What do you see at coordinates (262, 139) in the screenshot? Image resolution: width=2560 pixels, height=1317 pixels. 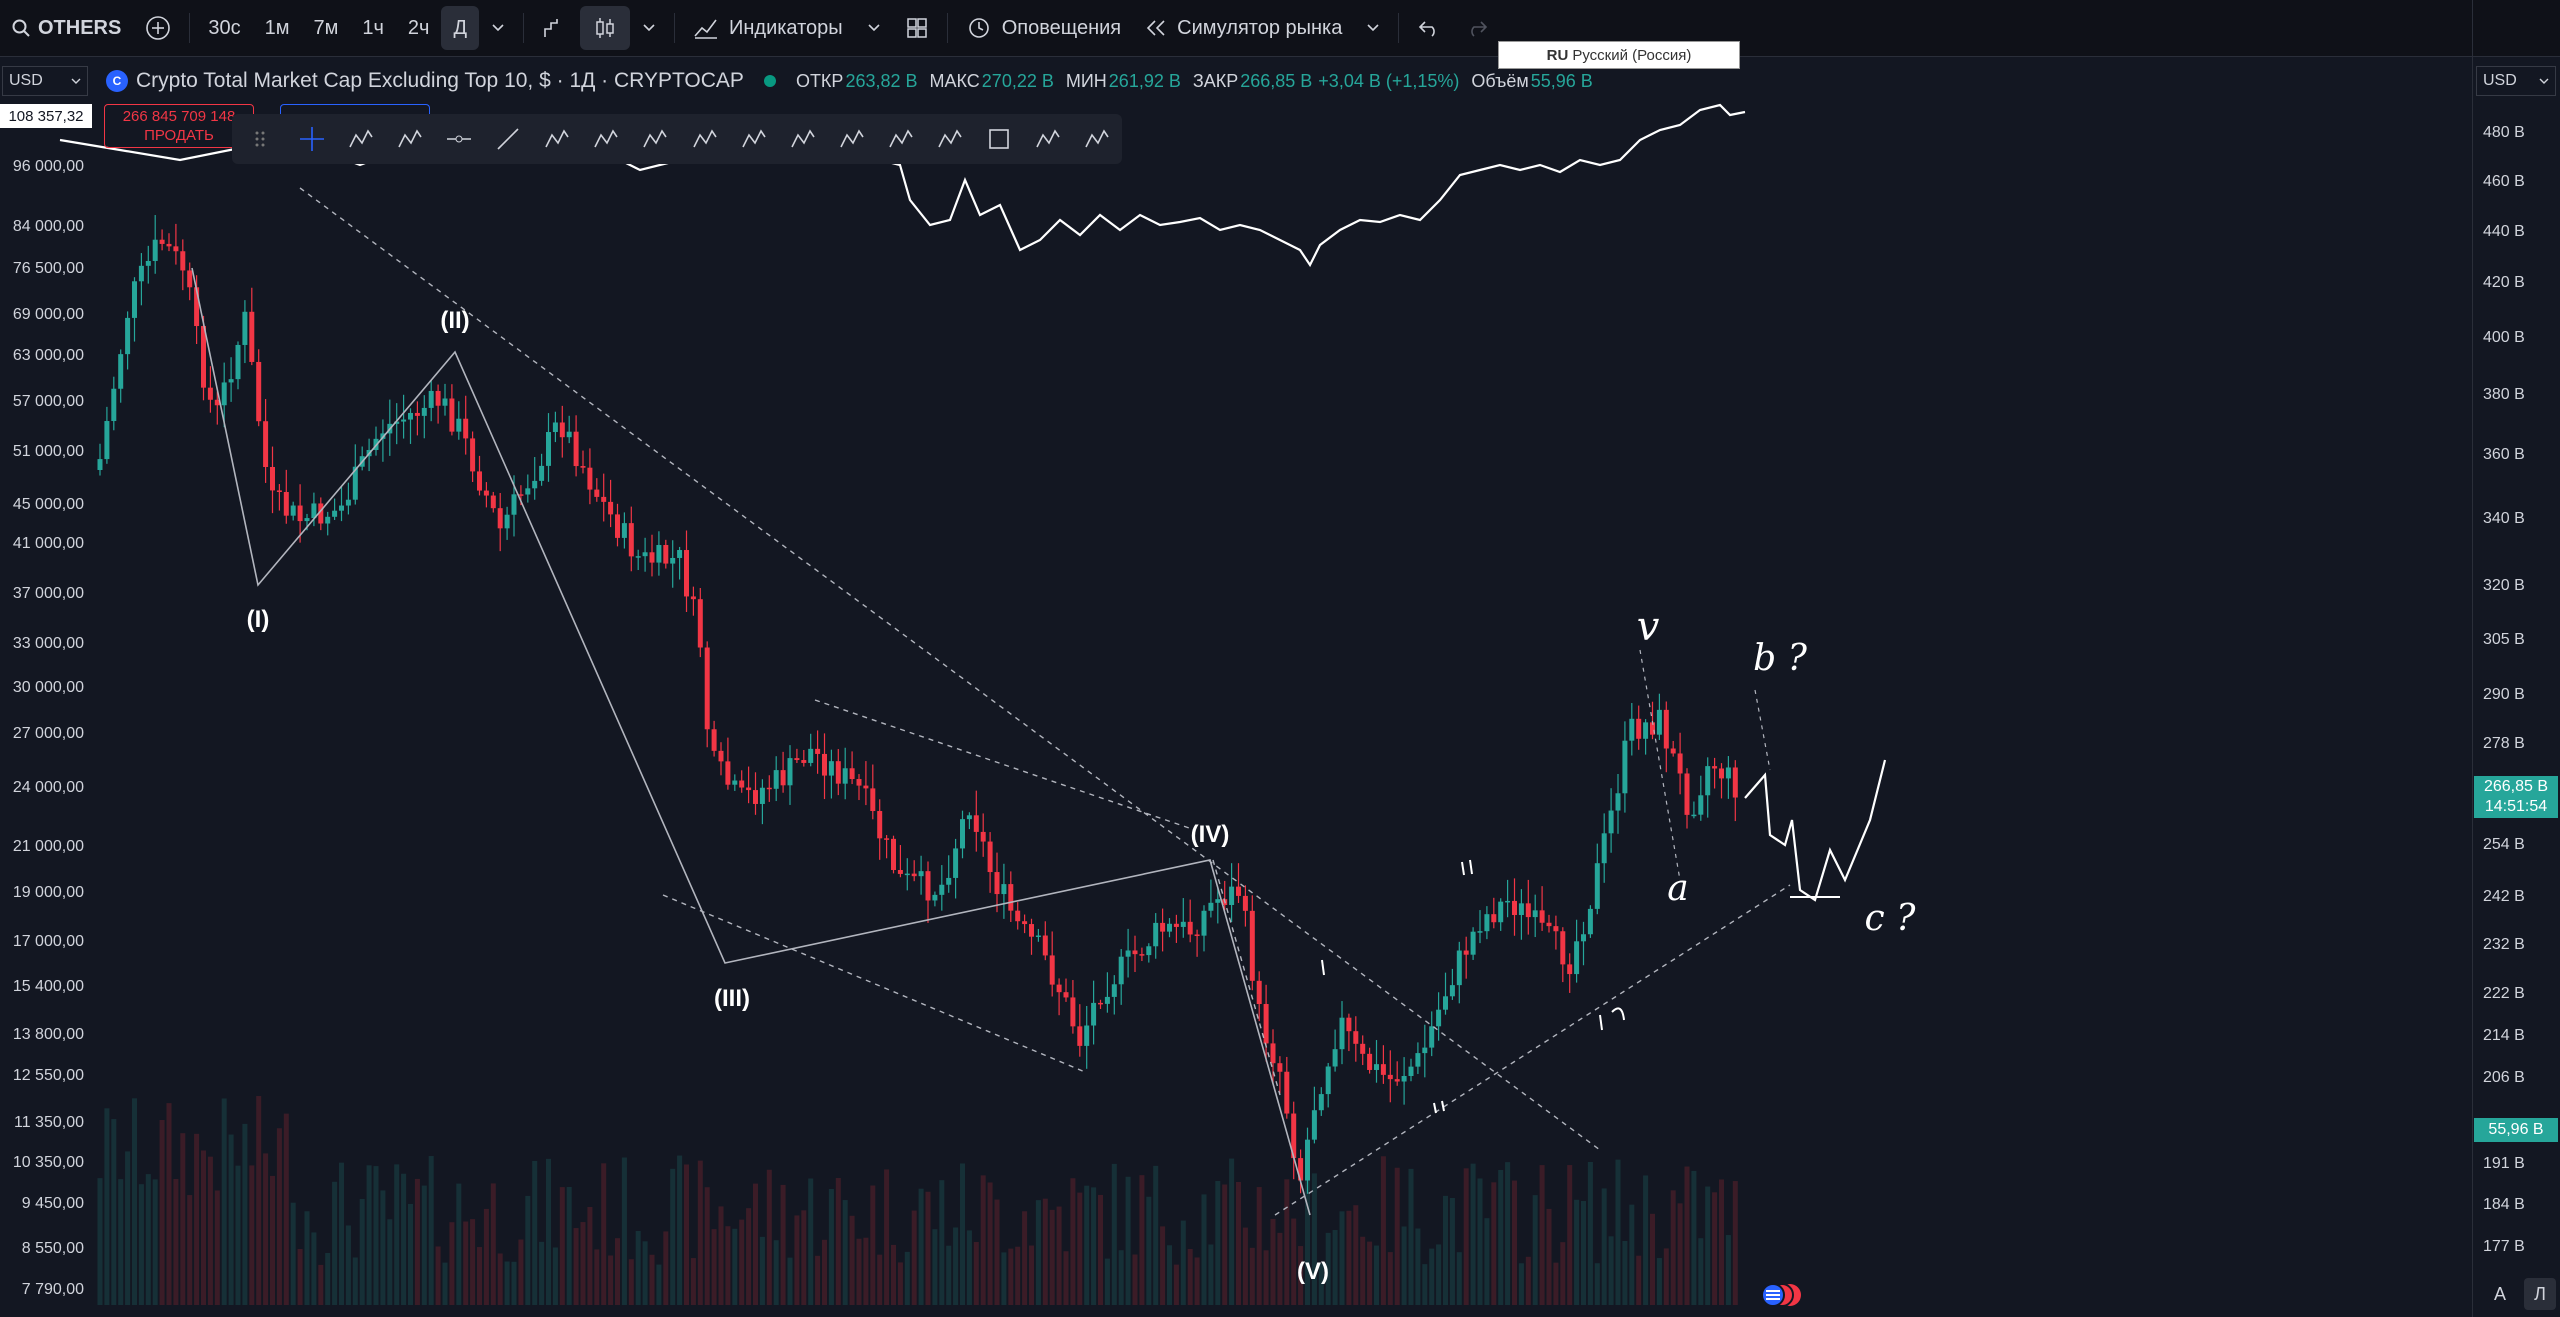 I see `drag-handle-tool` at bounding box center [262, 139].